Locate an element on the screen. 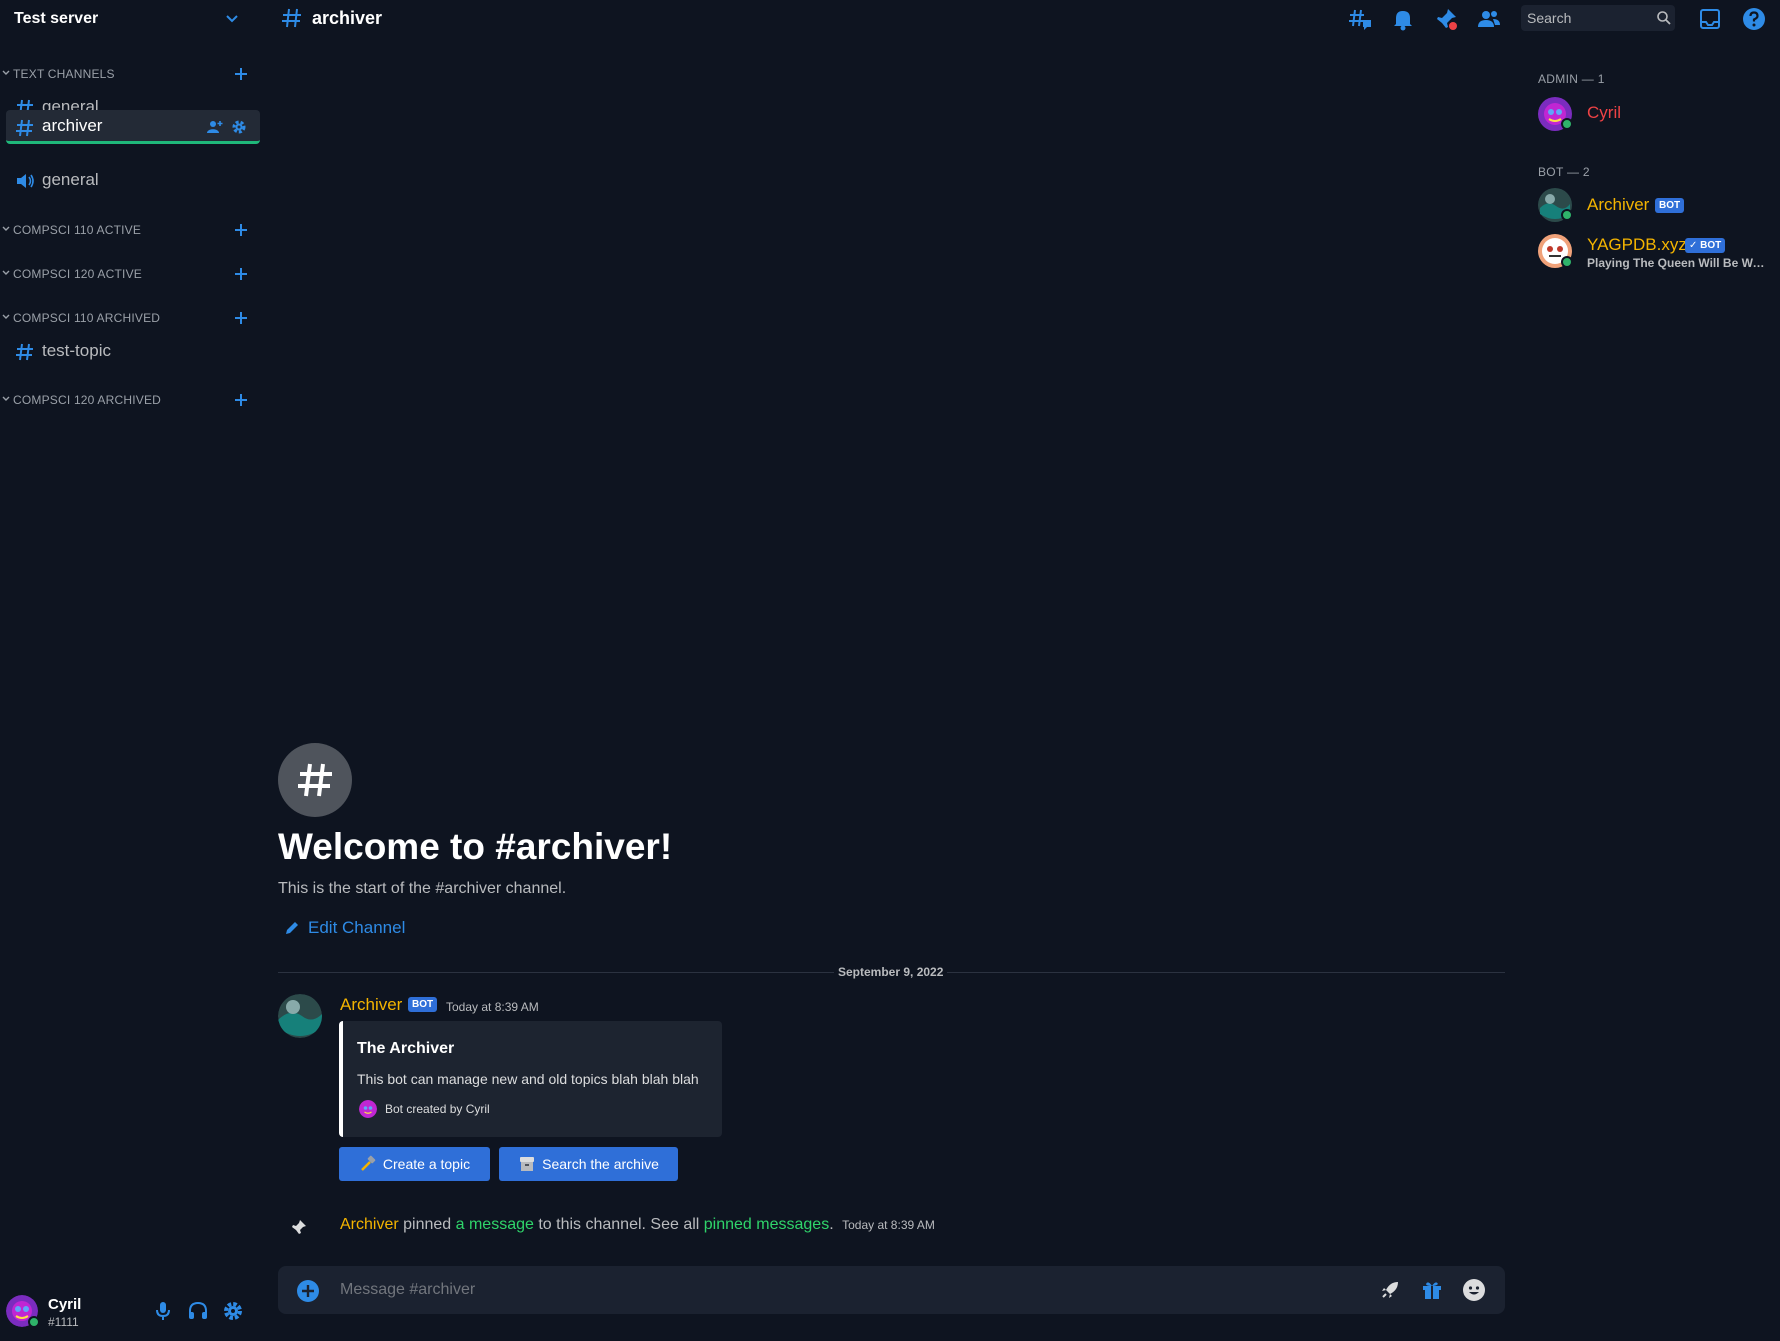 Image resolution: width=1780 pixels, height=1341 pixels. embed-title: The Archiver is located at coordinates (406, 1048).